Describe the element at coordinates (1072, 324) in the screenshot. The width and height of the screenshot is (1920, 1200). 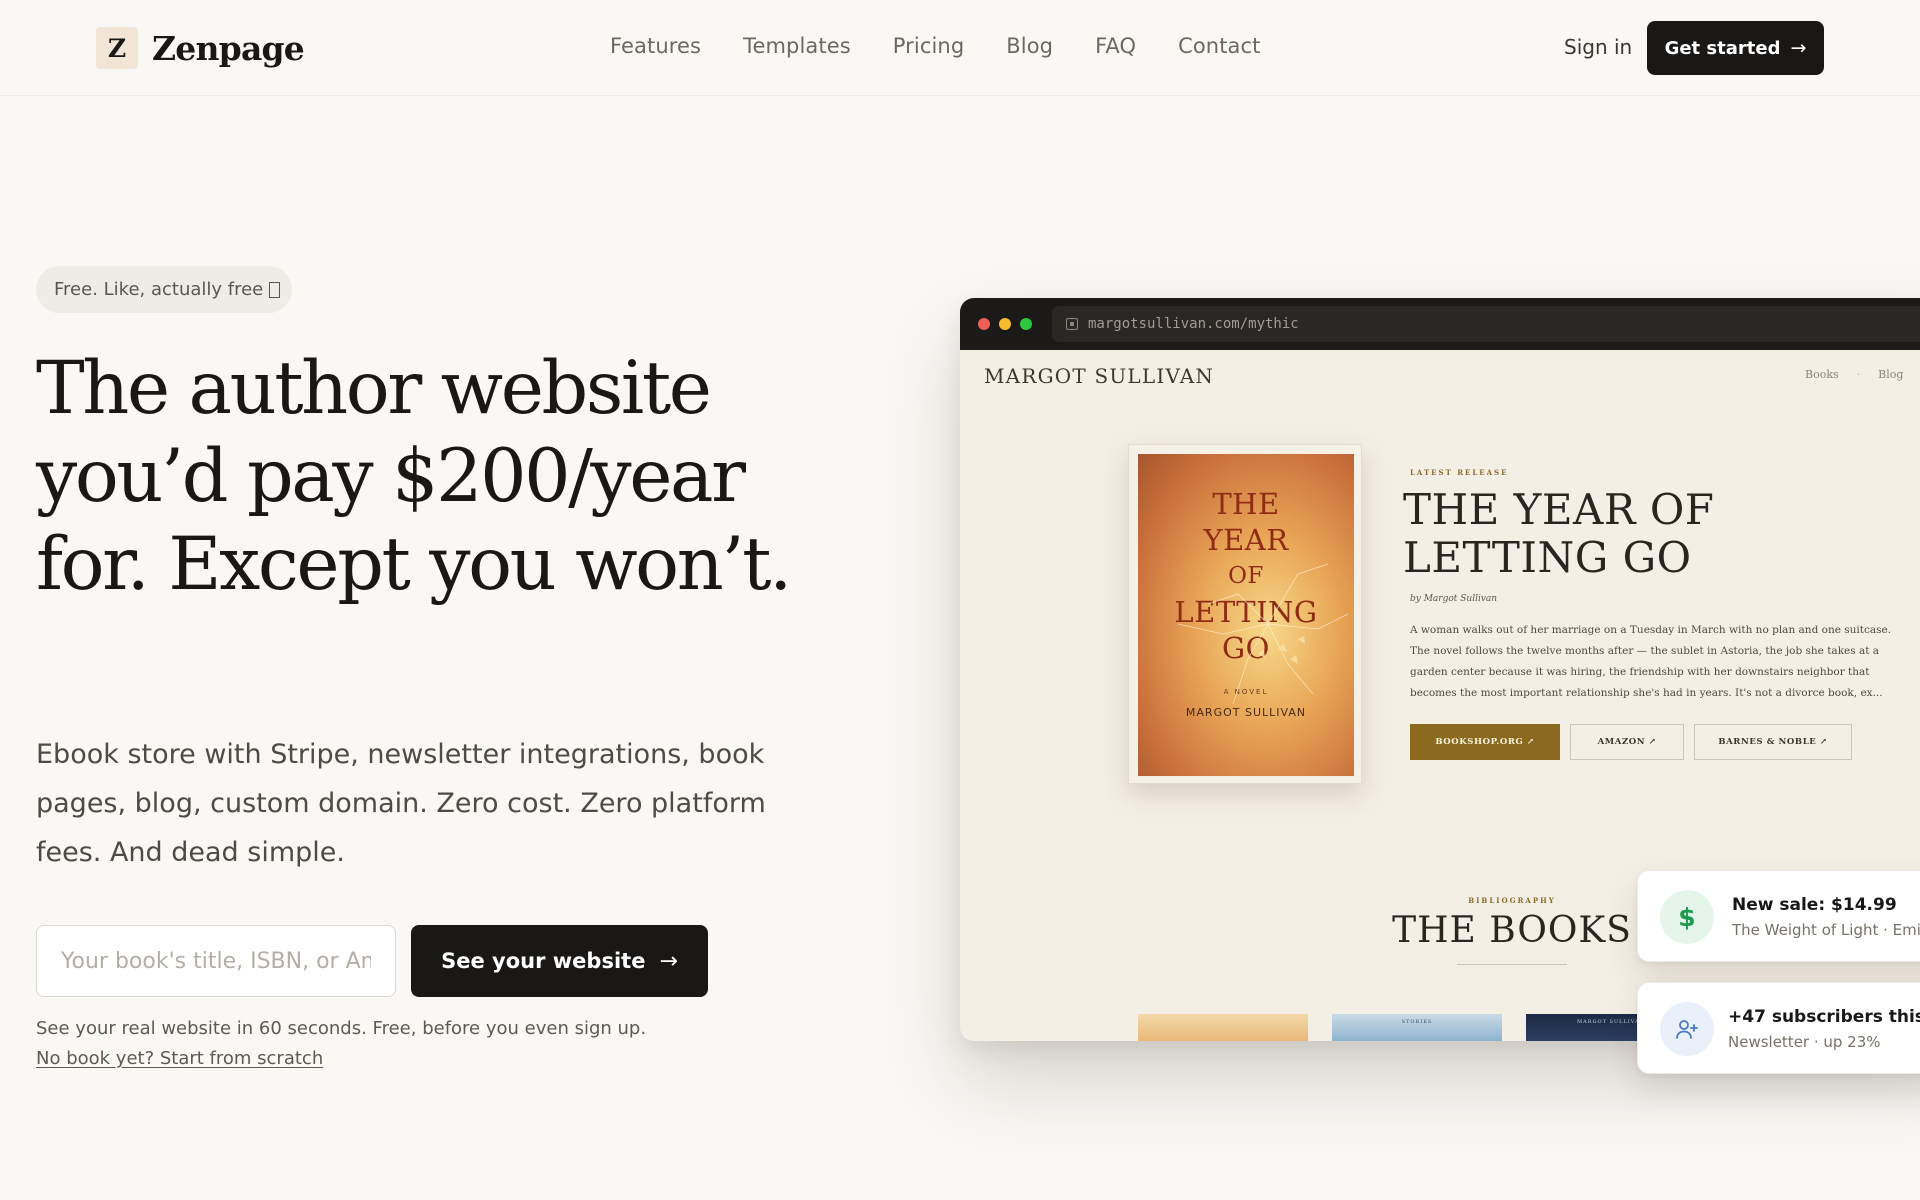
I see `site-info-icon` at that location.